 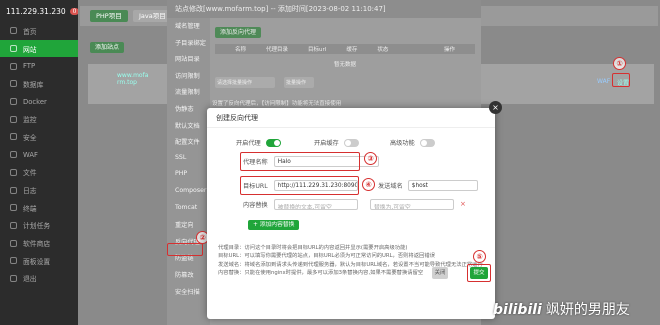 I want to click on col-name: 名称, so click(x=241, y=50).